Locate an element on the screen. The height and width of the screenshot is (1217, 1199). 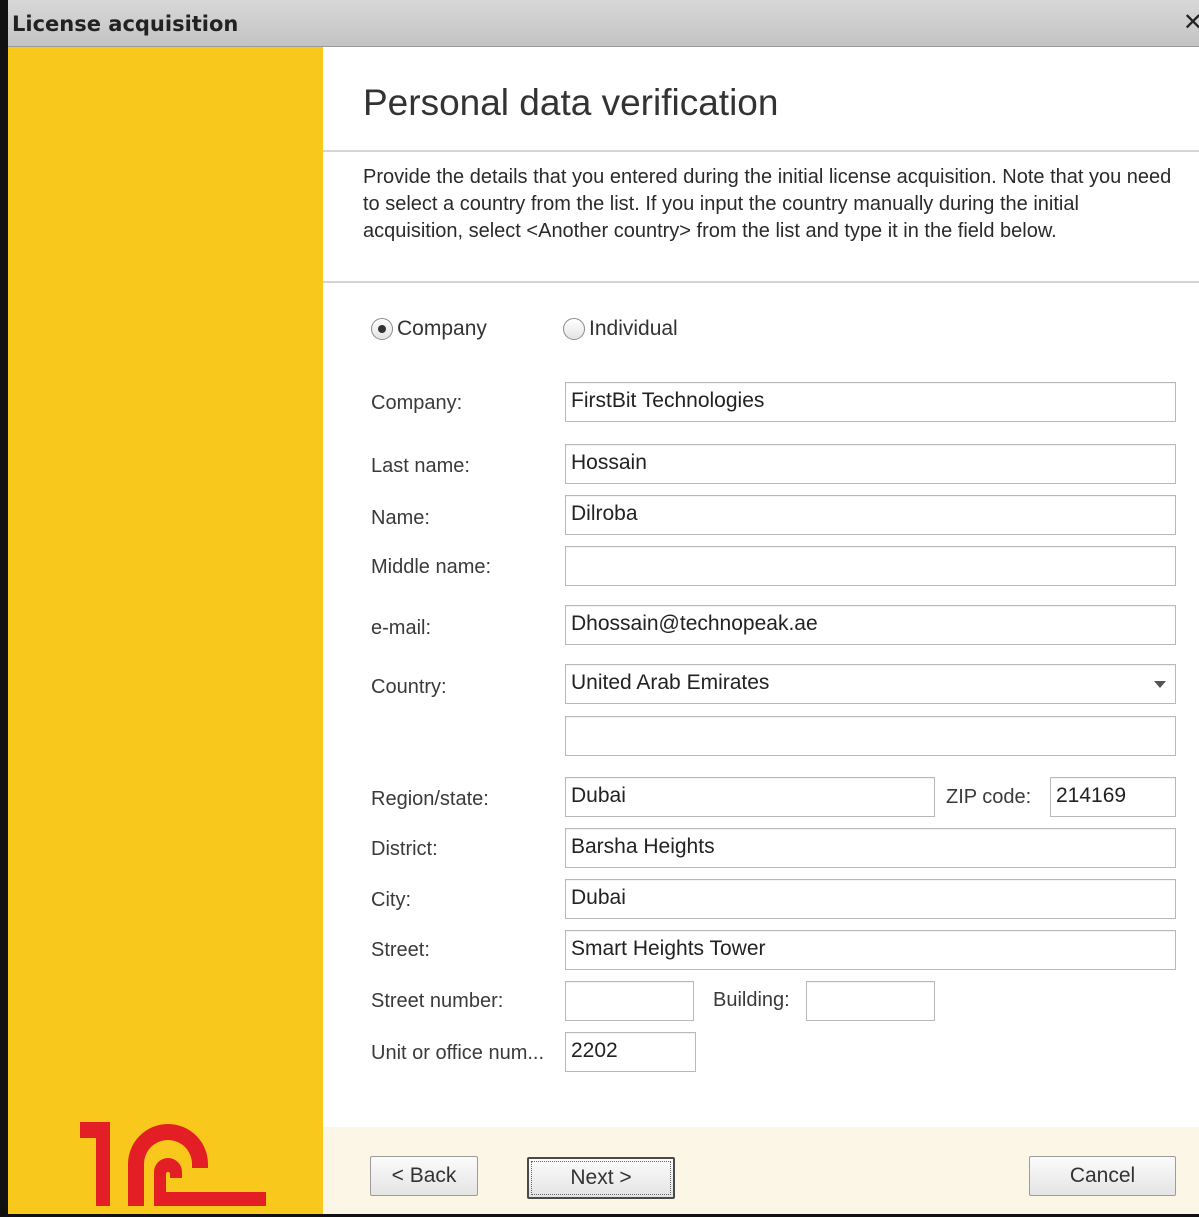
country-label: Country: is located at coordinates (409, 687).